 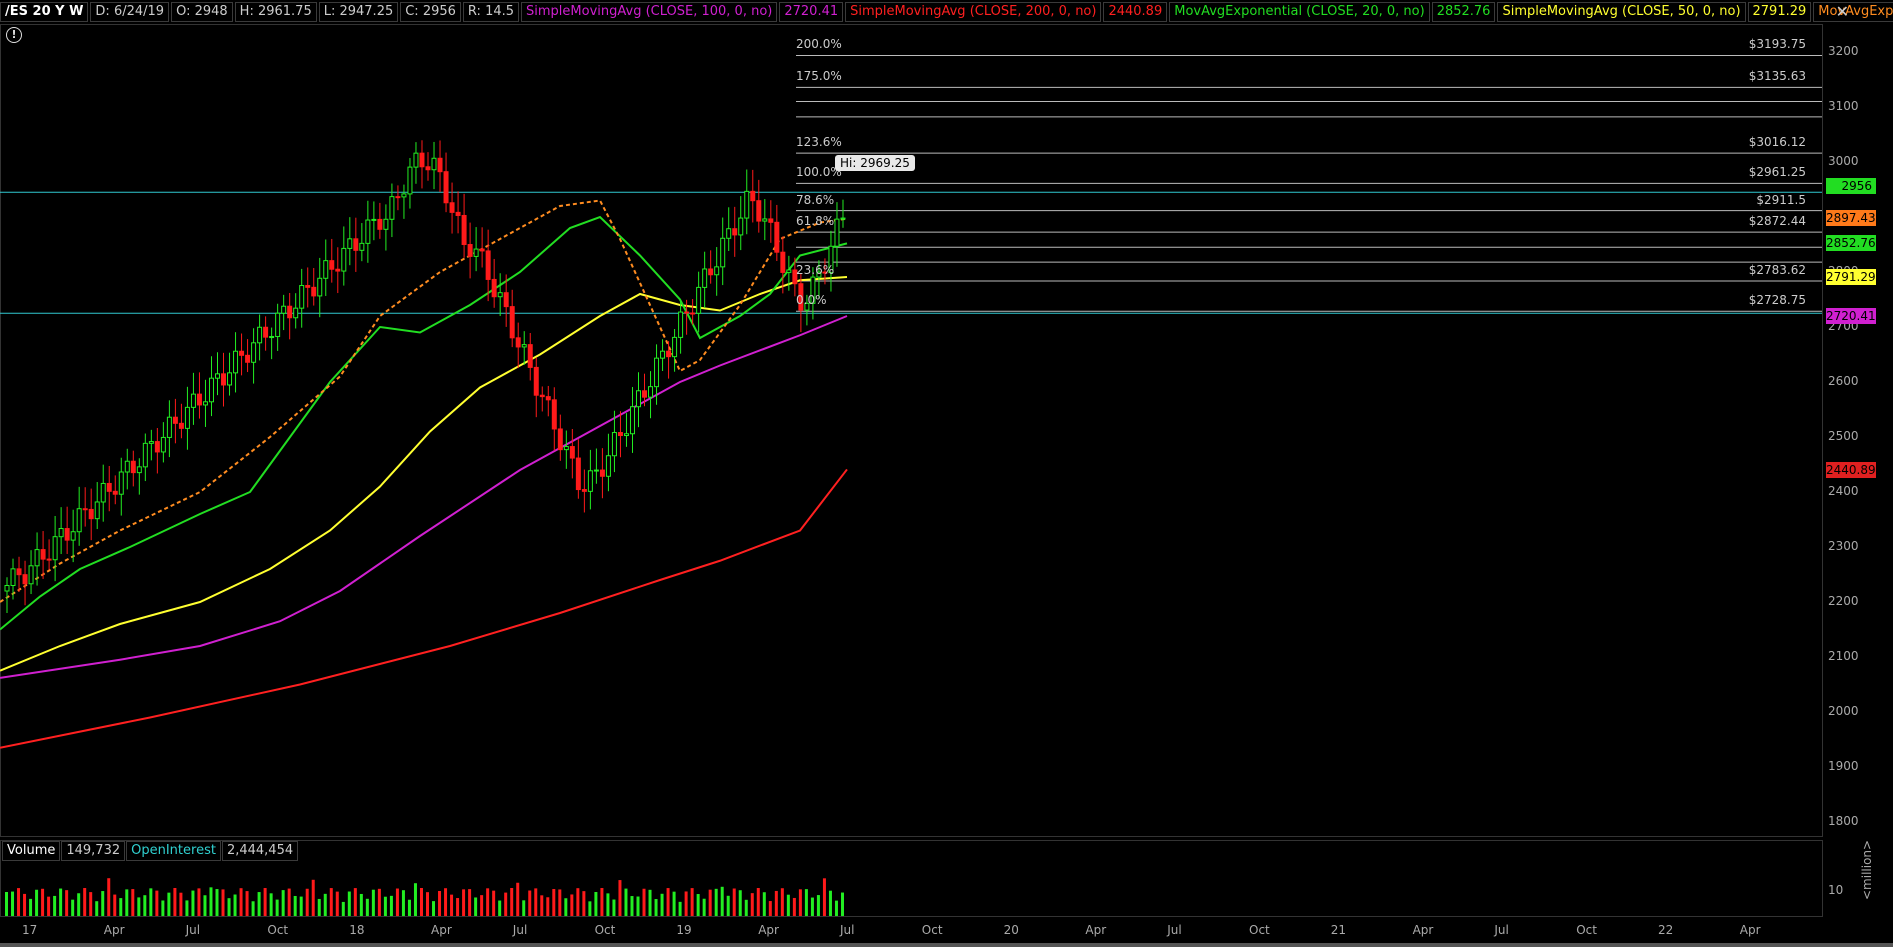 I want to click on volume-label: Volume, so click(x=31, y=851).